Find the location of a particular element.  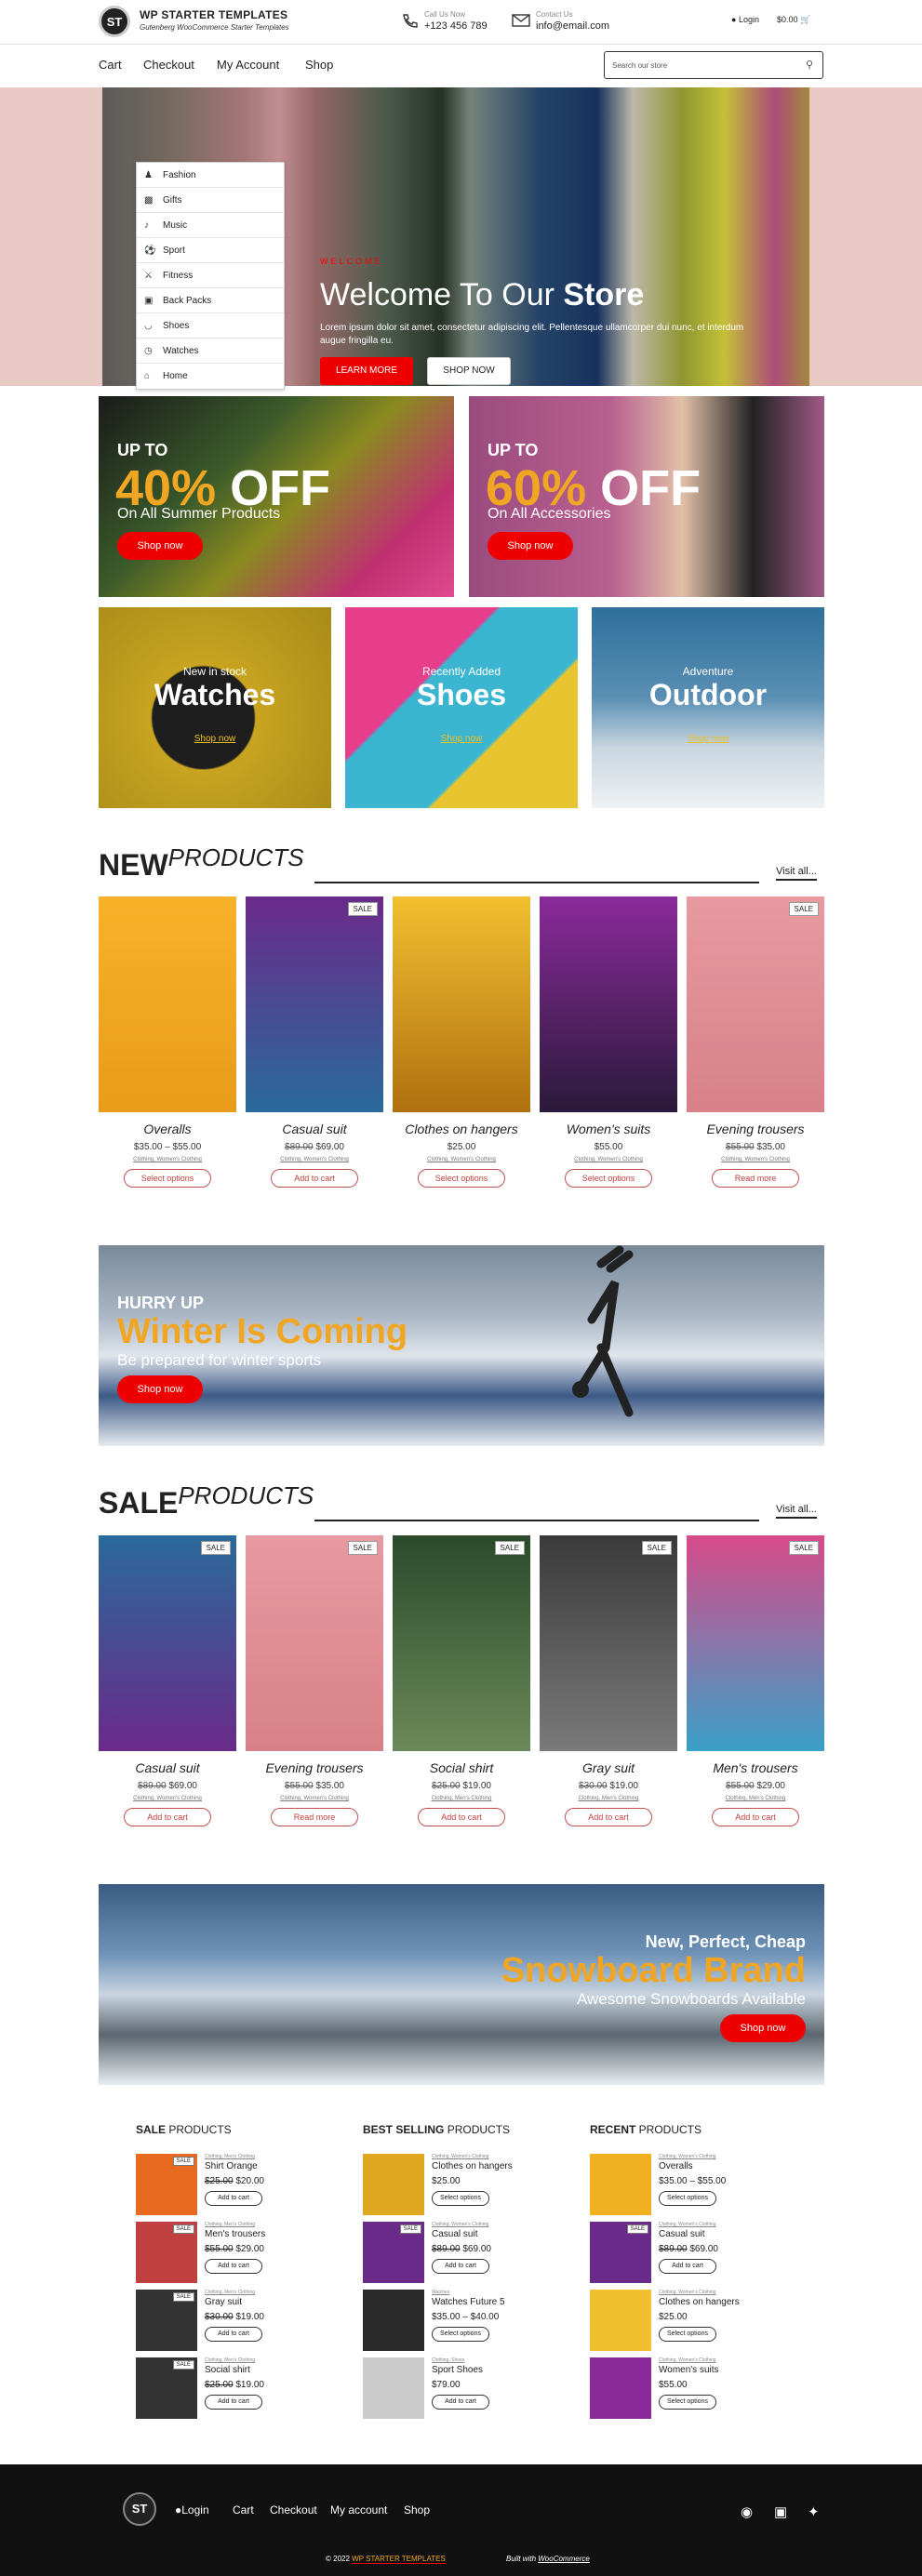

facebook-icon: ◉ is located at coordinates (747, 2511).